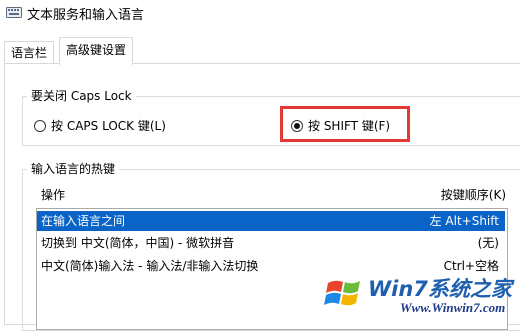 The image size is (520, 331). What do you see at coordinates (440, 289) in the screenshot?
I see `watermark-brand: Win7系统之家` at bounding box center [440, 289].